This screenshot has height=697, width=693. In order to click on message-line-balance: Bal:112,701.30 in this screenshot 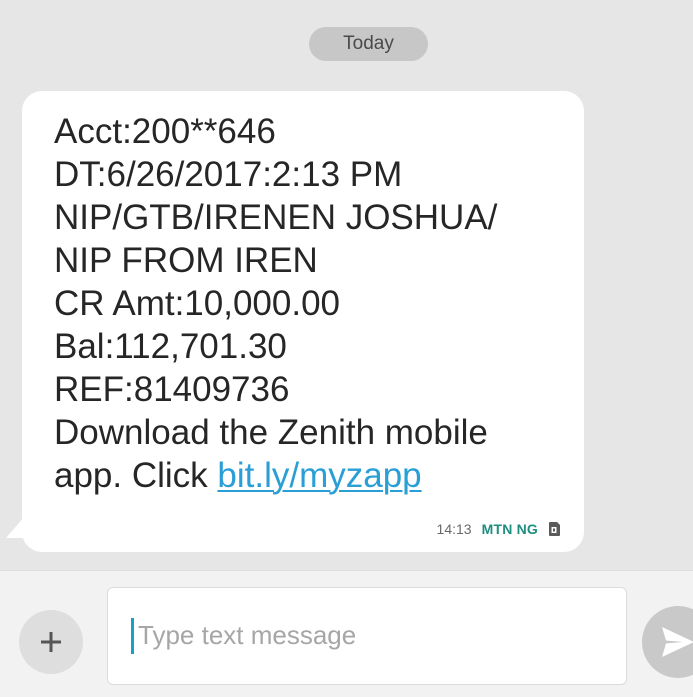, I will do `click(170, 346)`.